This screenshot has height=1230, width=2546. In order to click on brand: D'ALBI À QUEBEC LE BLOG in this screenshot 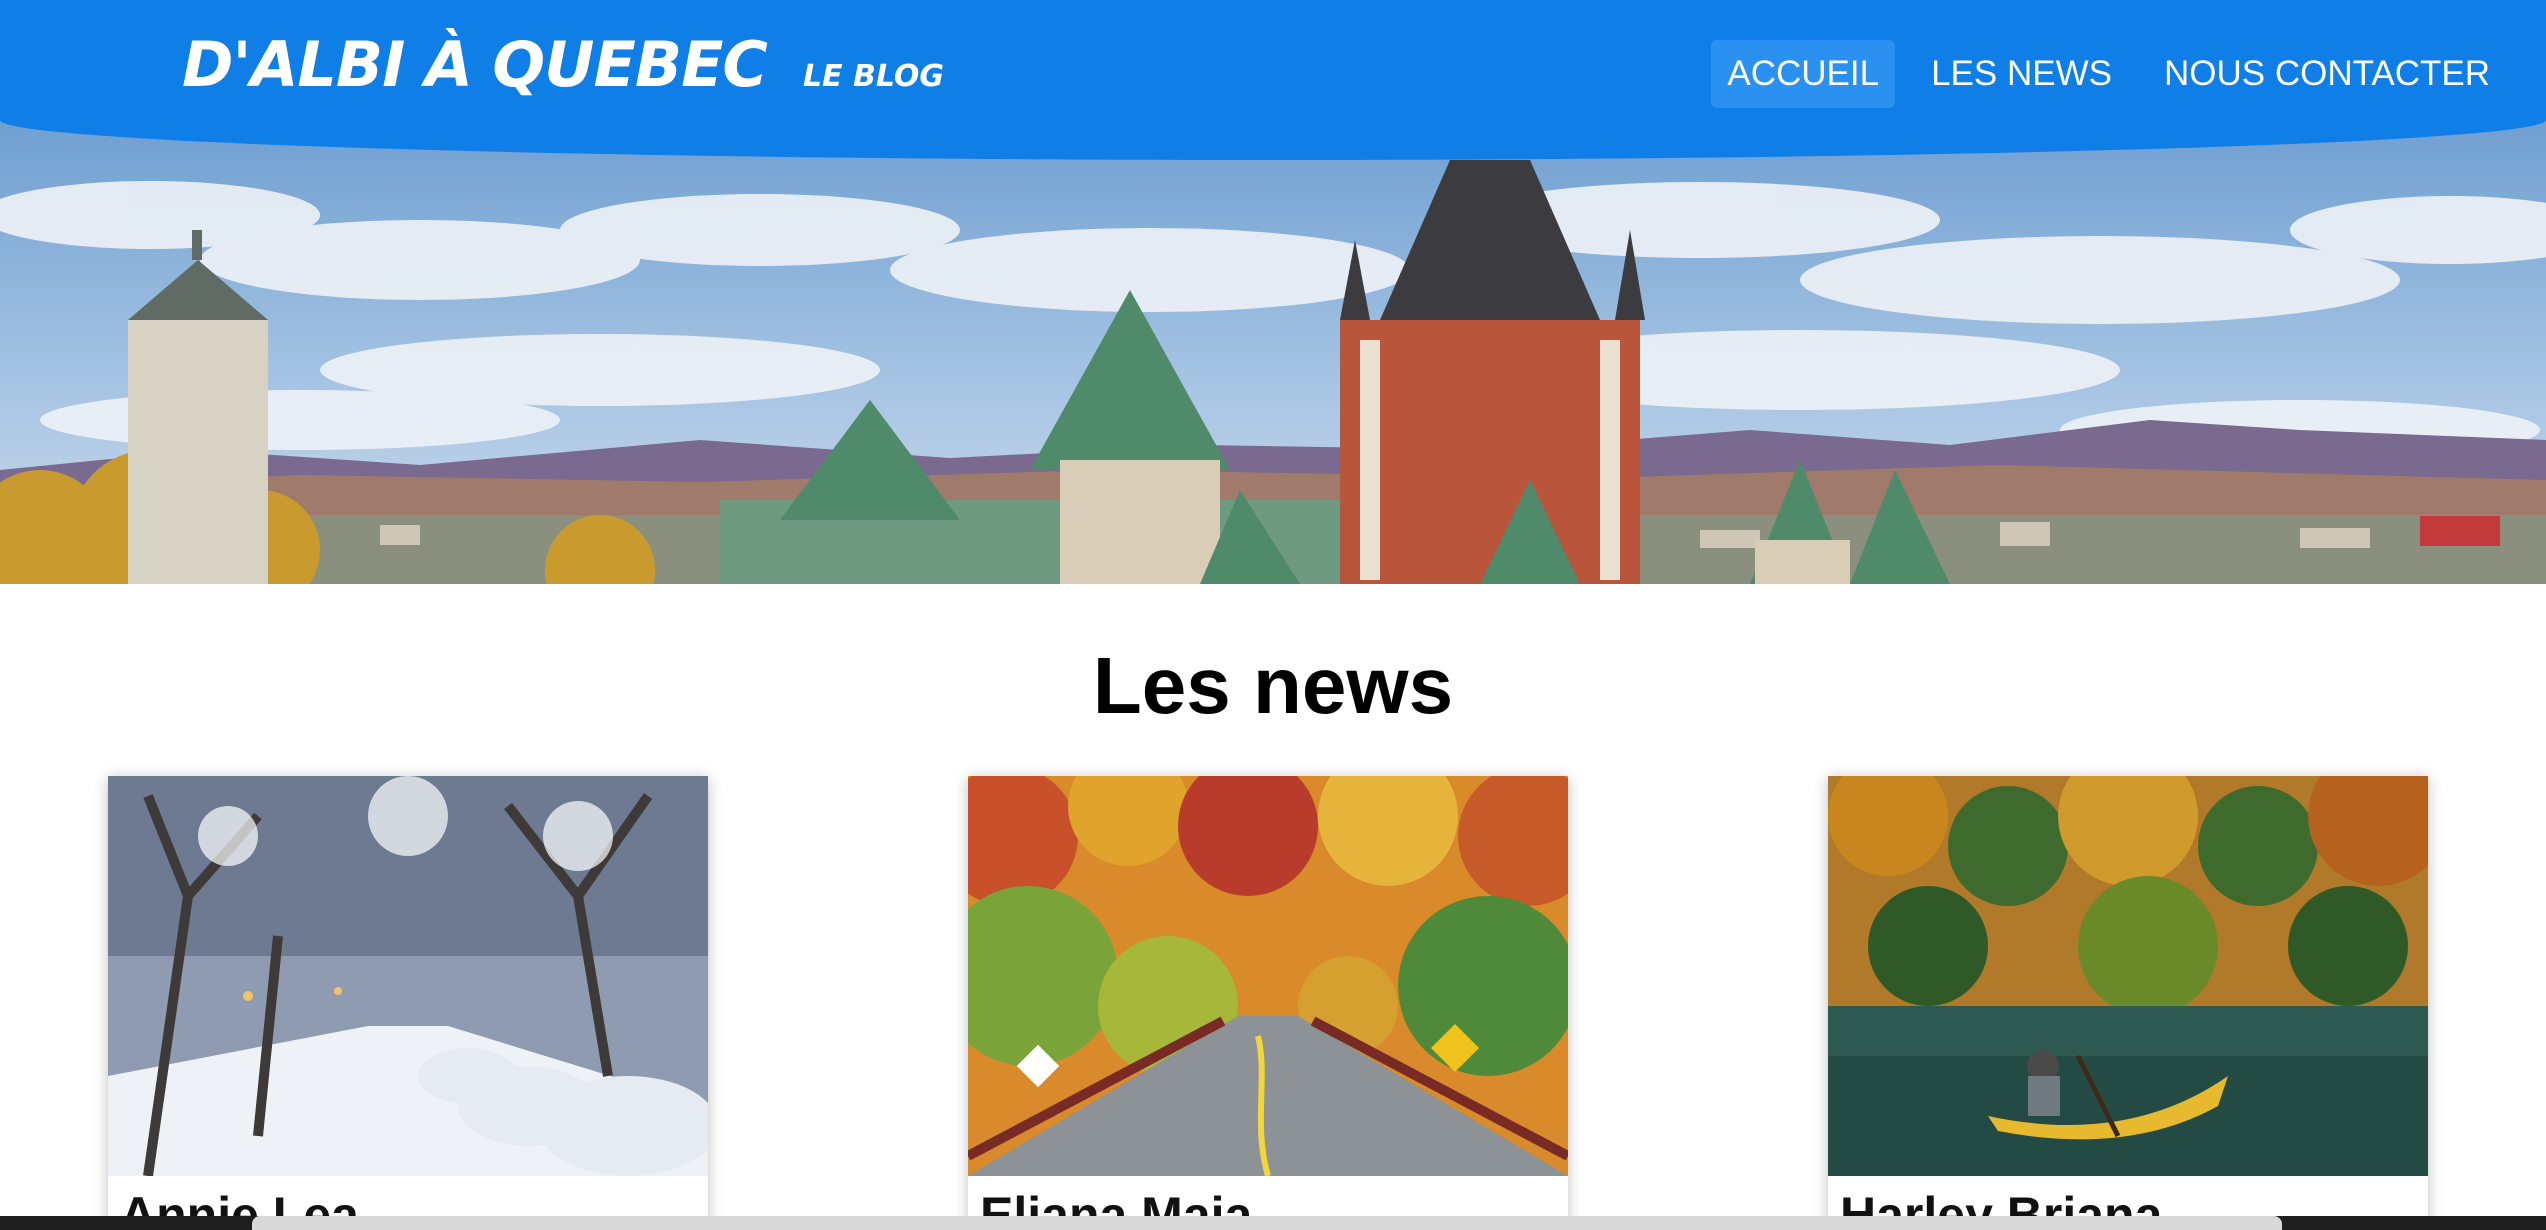, I will do `click(563, 64)`.